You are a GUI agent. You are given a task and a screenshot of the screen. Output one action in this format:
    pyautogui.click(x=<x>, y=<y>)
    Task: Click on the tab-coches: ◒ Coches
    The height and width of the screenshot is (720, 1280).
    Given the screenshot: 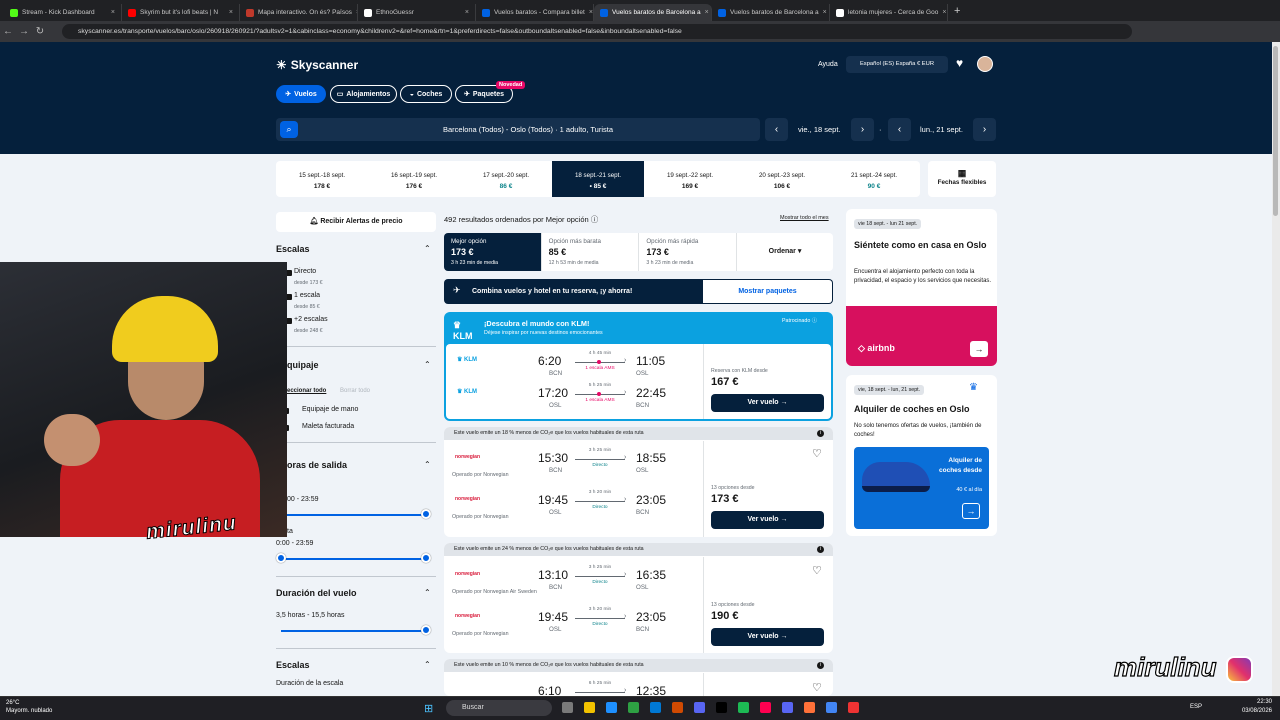 What is the action you would take?
    pyautogui.click(x=426, y=94)
    